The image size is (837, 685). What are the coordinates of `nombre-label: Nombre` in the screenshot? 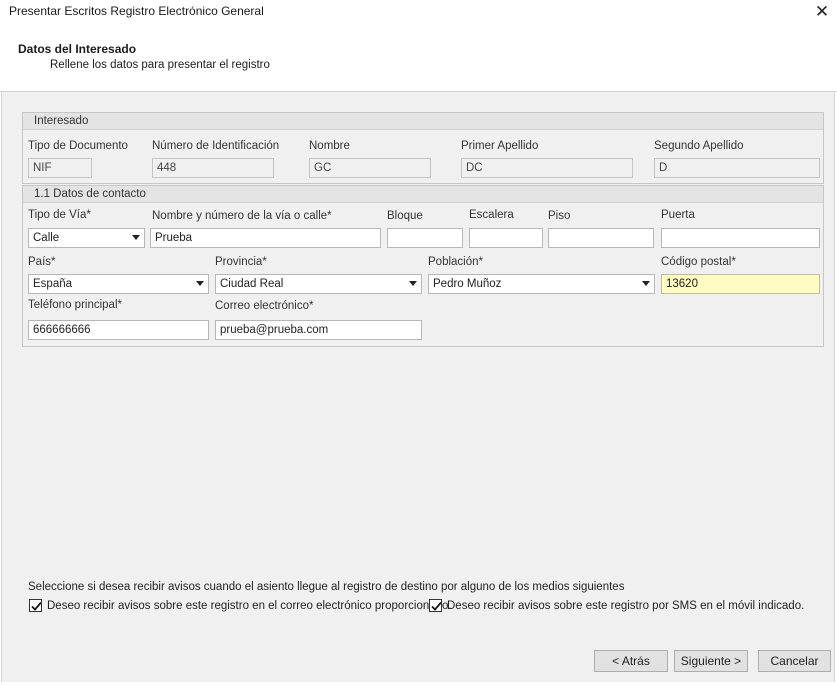 It's located at (329, 146).